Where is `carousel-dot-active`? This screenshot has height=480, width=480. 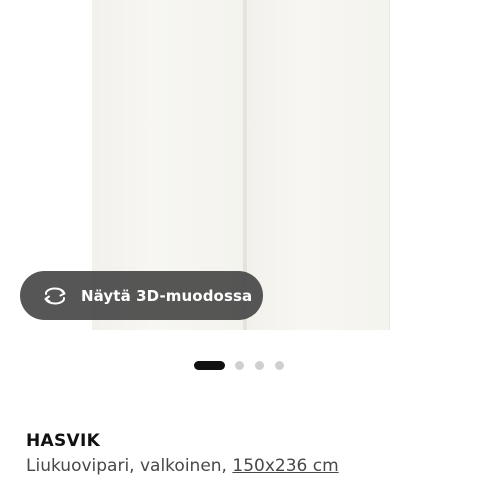
carousel-dot-active is located at coordinates (209, 365).